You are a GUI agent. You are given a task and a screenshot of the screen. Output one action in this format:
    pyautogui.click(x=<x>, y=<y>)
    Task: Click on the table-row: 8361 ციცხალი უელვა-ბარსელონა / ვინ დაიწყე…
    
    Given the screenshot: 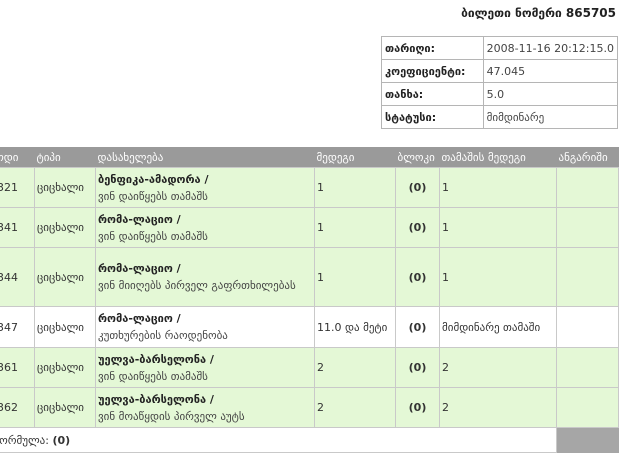 What is the action you would take?
    pyautogui.click(x=309, y=367)
    